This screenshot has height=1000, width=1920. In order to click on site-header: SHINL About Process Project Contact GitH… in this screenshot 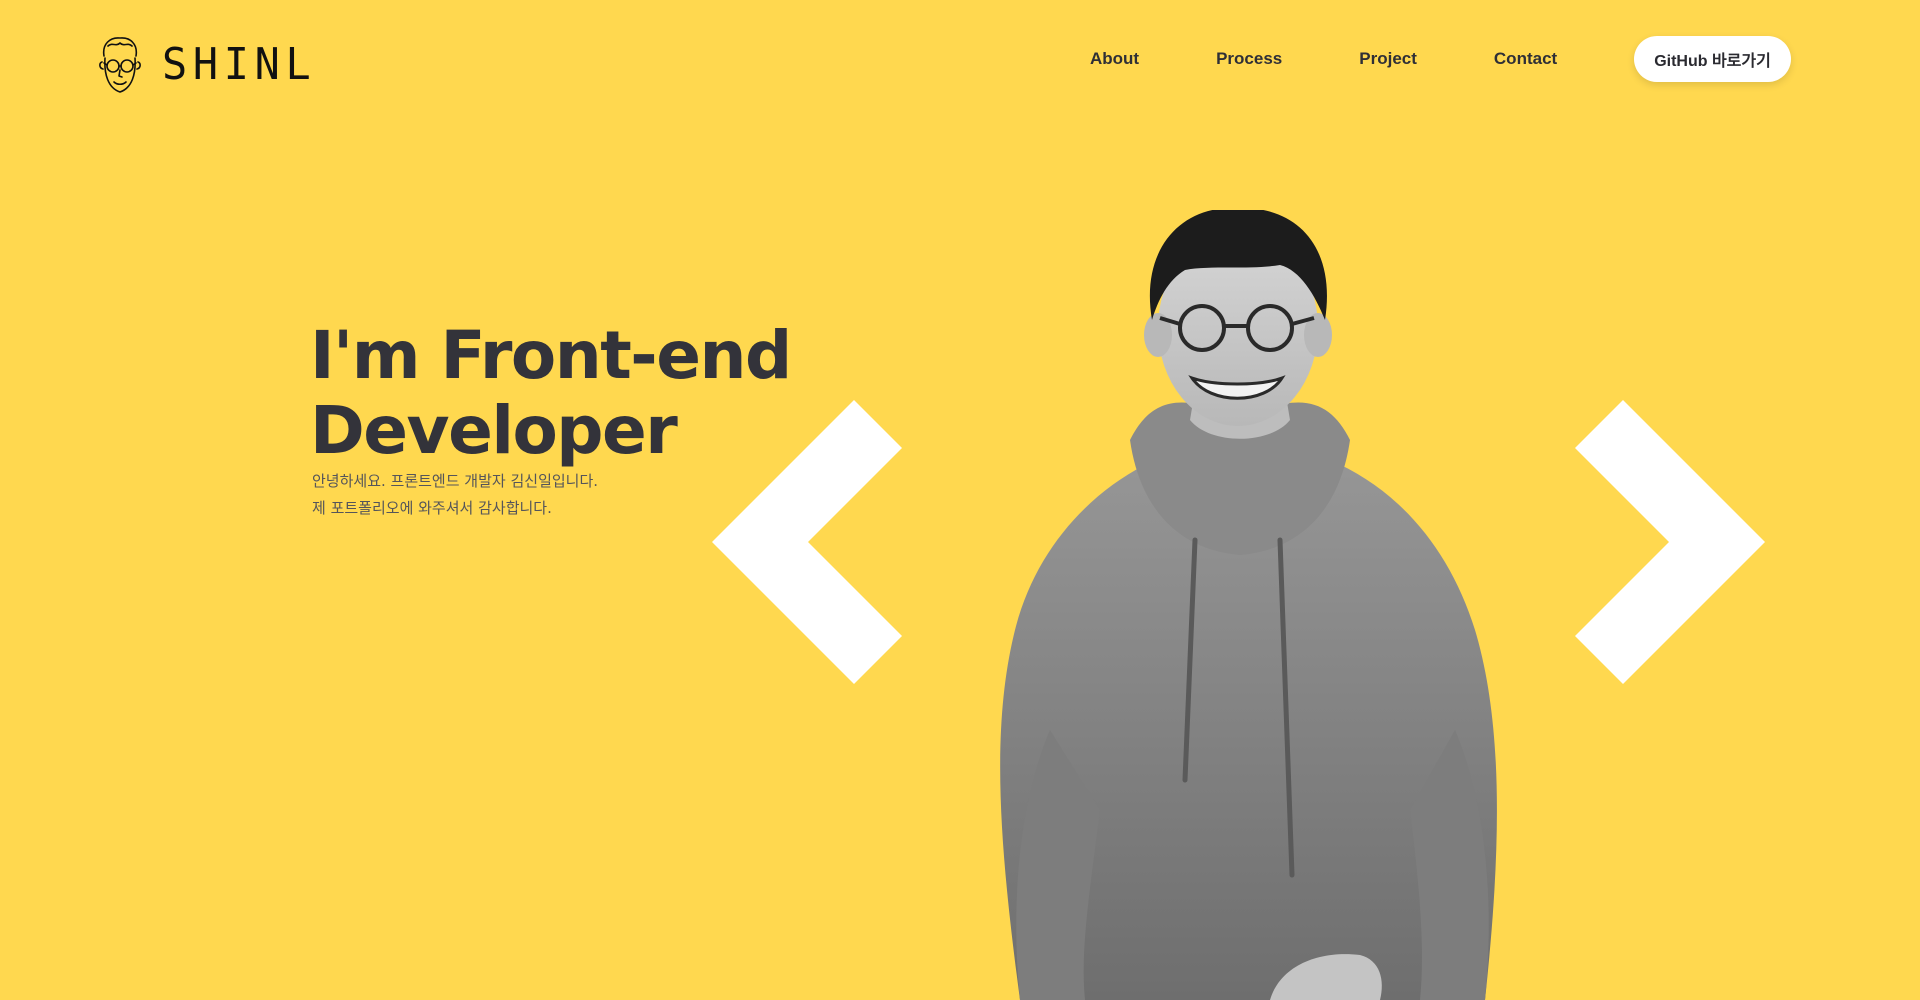, I will do `click(960, 60)`.